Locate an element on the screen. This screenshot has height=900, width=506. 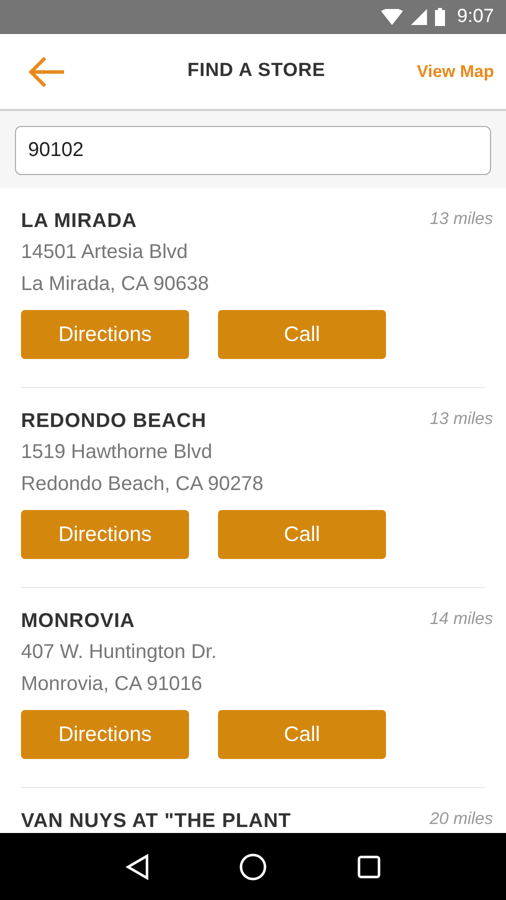
store-distance: 14 miles is located at coordinates (461, 619).